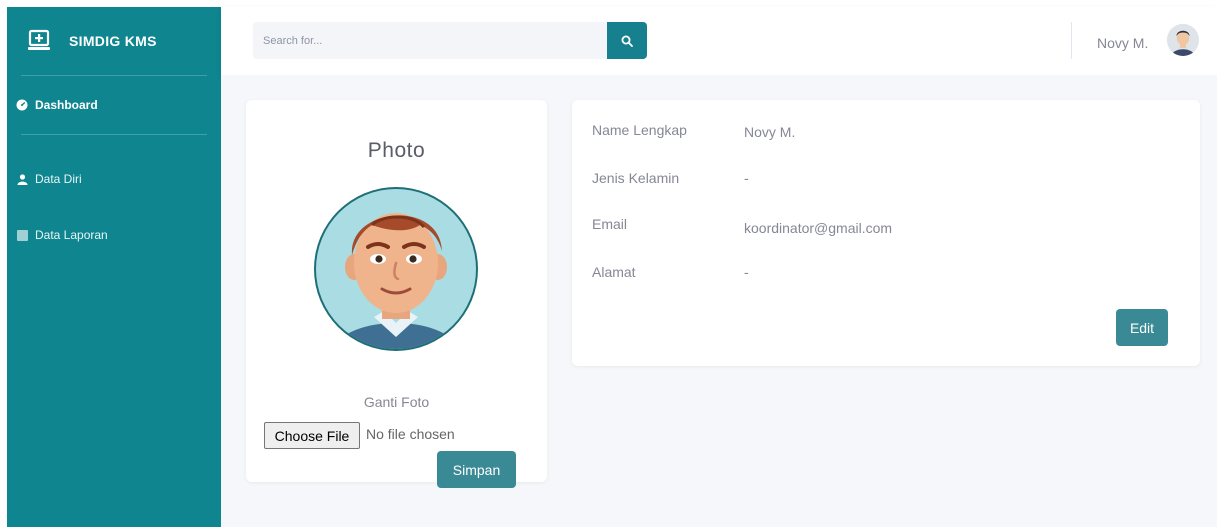 The image size is (1217, 527). I want to click on tachometer-icon, so click(22, 105).